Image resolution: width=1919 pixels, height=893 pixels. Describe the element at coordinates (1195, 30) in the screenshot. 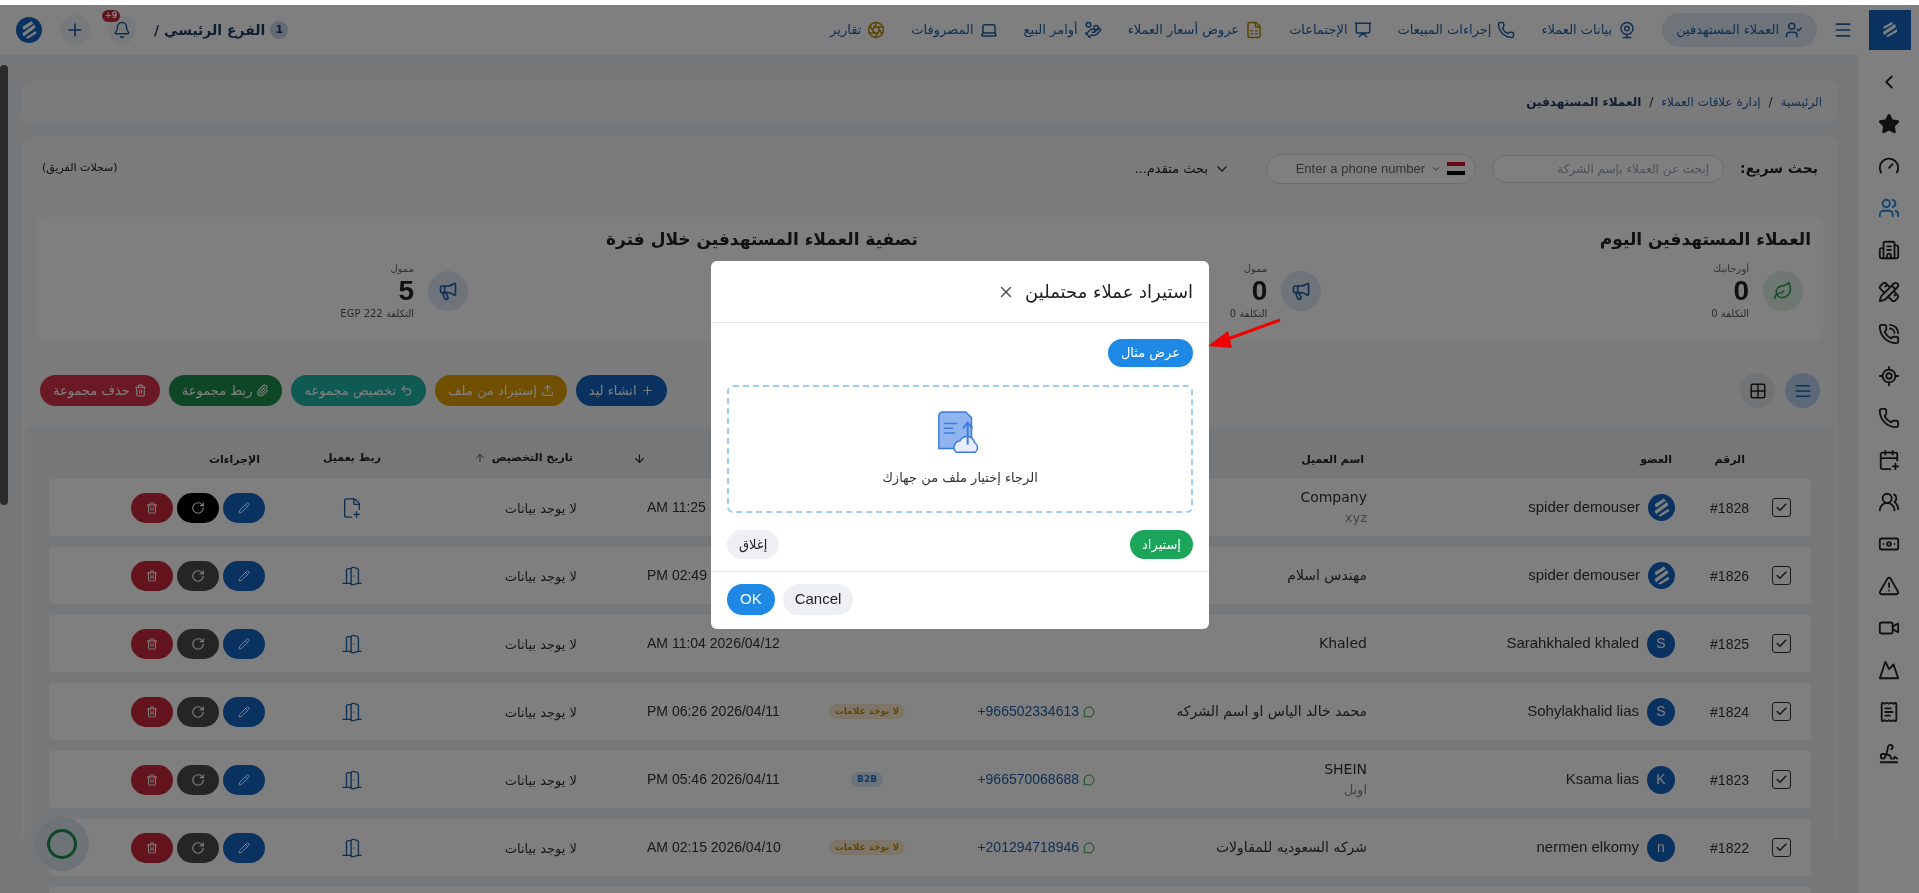

I see `nav-tab: عروض أسعار العملاء` at that location.